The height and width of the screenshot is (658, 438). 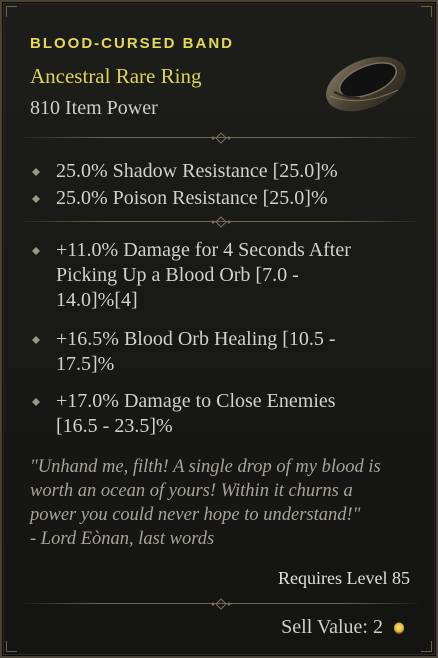 What do you see at coordinates (192, 198) in the screenshot?
I see `affix-text: 25.0% Poison Resistance [25.0]%` at bounding box center [192, 198].